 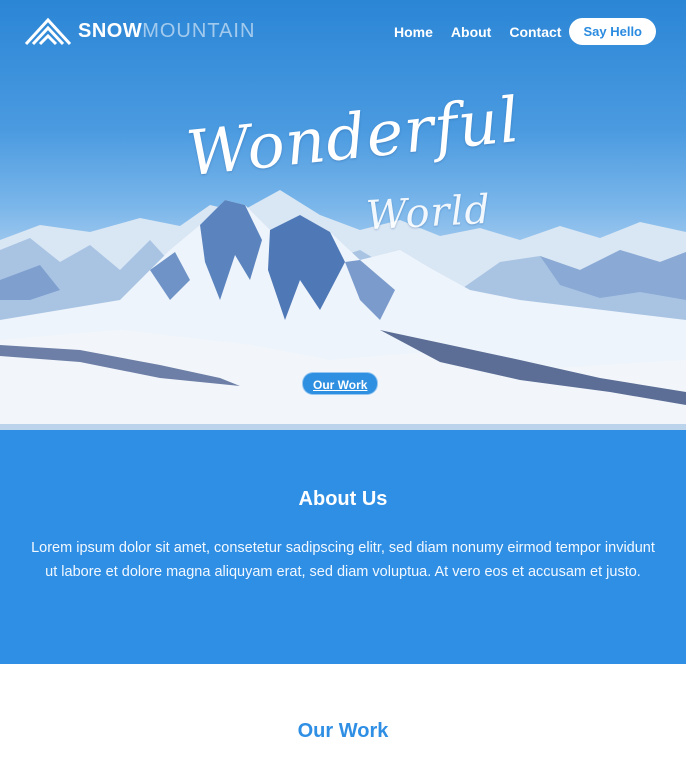 I want to click on logo-text: SNOWMOUNTAIN, so click(x=166, y=31).